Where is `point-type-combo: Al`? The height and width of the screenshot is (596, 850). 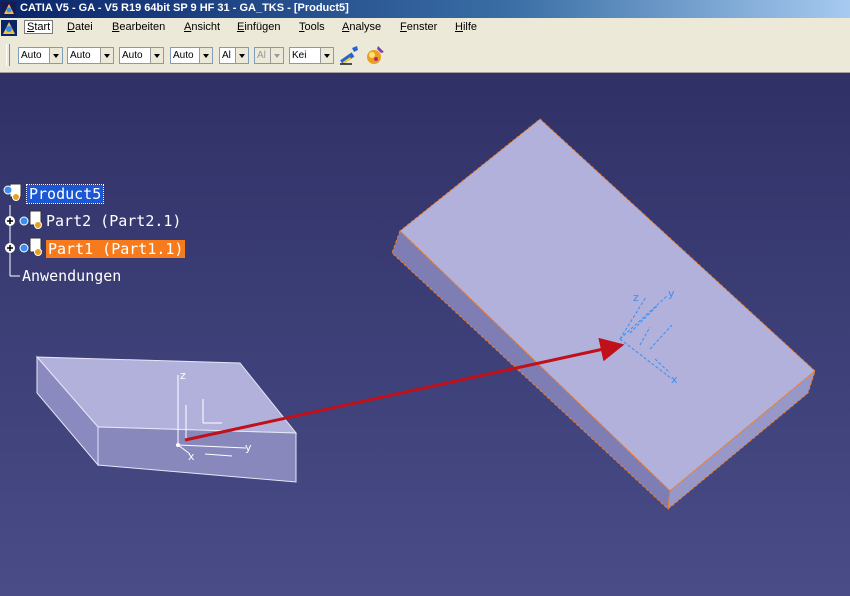
point-type-combo: Al is located at coordinates (234, 55).